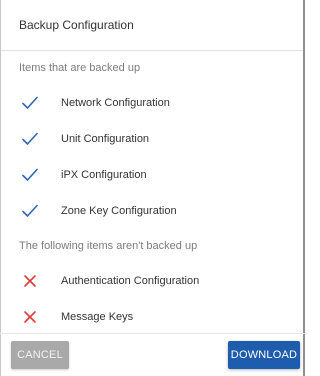 Image resolution: width=320 pixels, height=376 pixels. What do you see at coordinates (108, 246) in the screenshot?
I see `not-backed-up-heading: The following items aren't backed up` at bounding box center [108, 246].